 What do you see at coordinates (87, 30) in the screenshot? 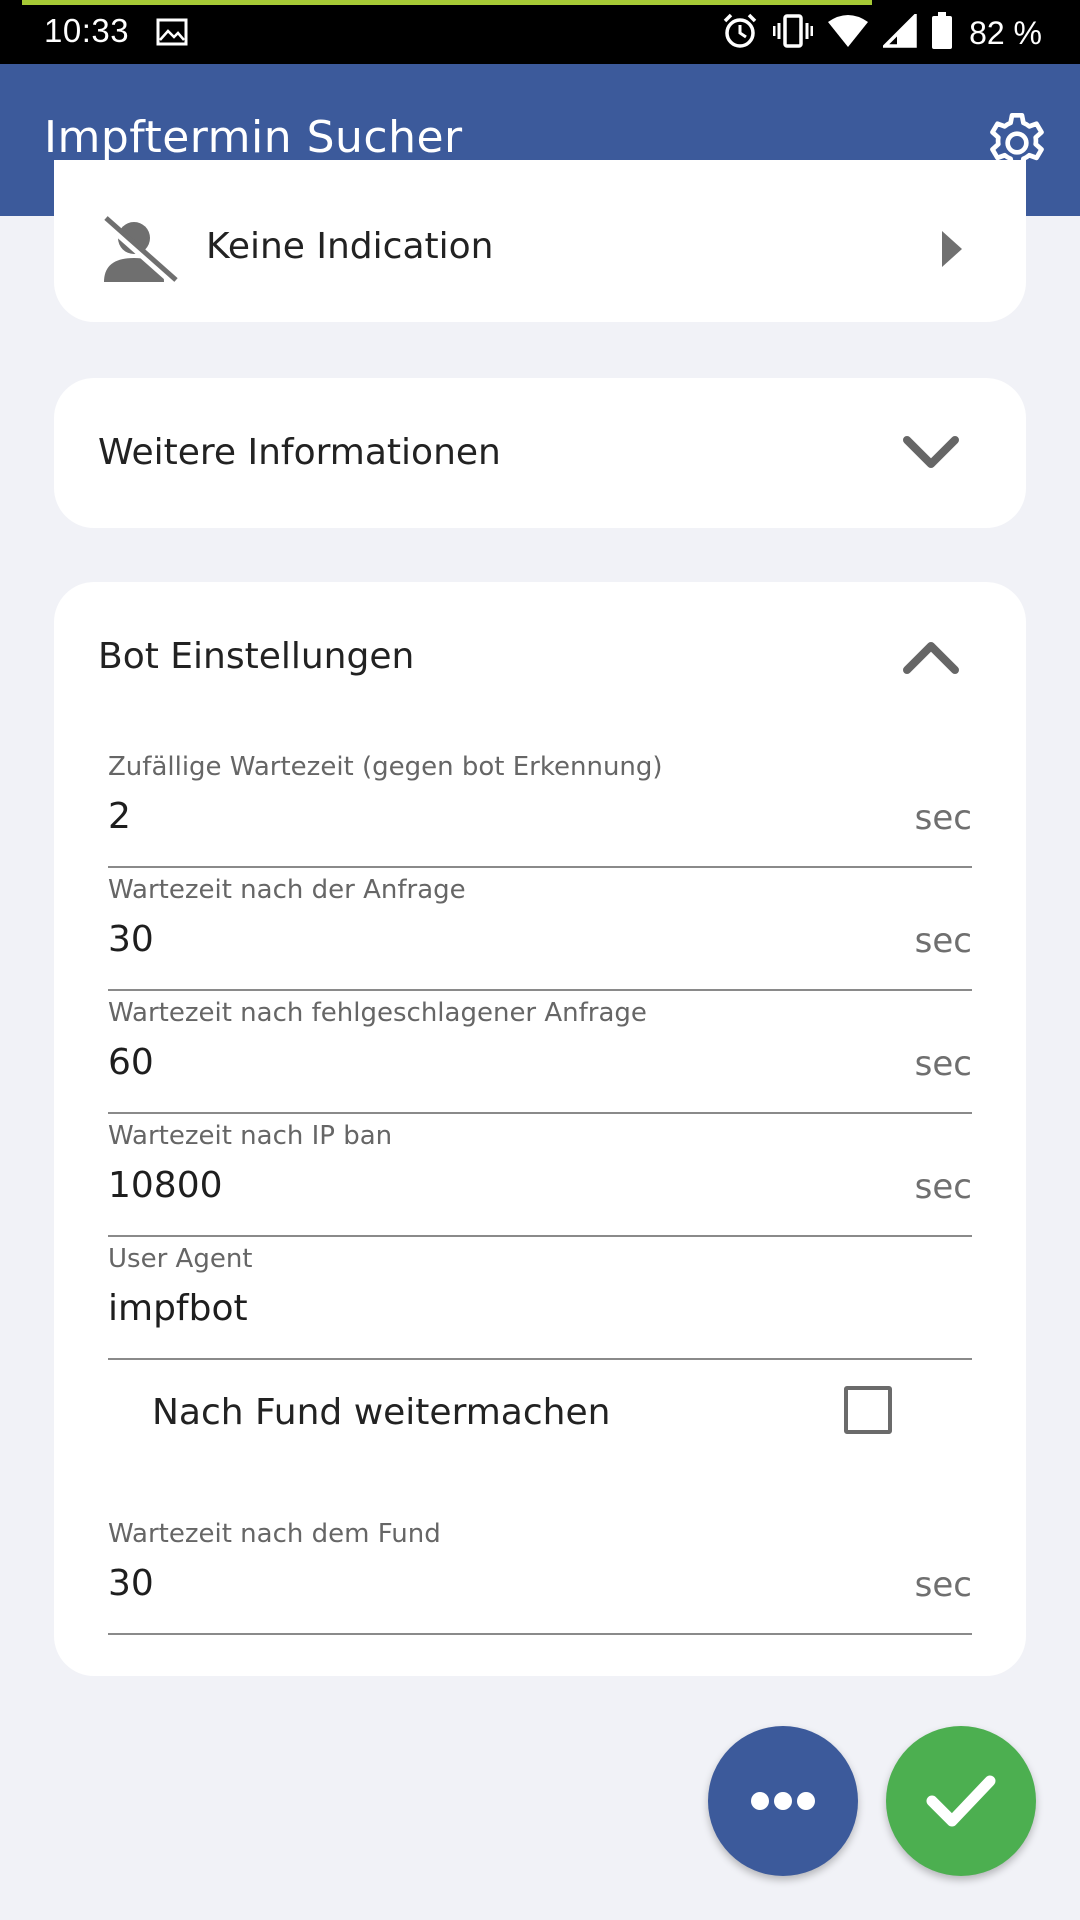
I see `status-time: 10:33` at bounding box center [87, 30].